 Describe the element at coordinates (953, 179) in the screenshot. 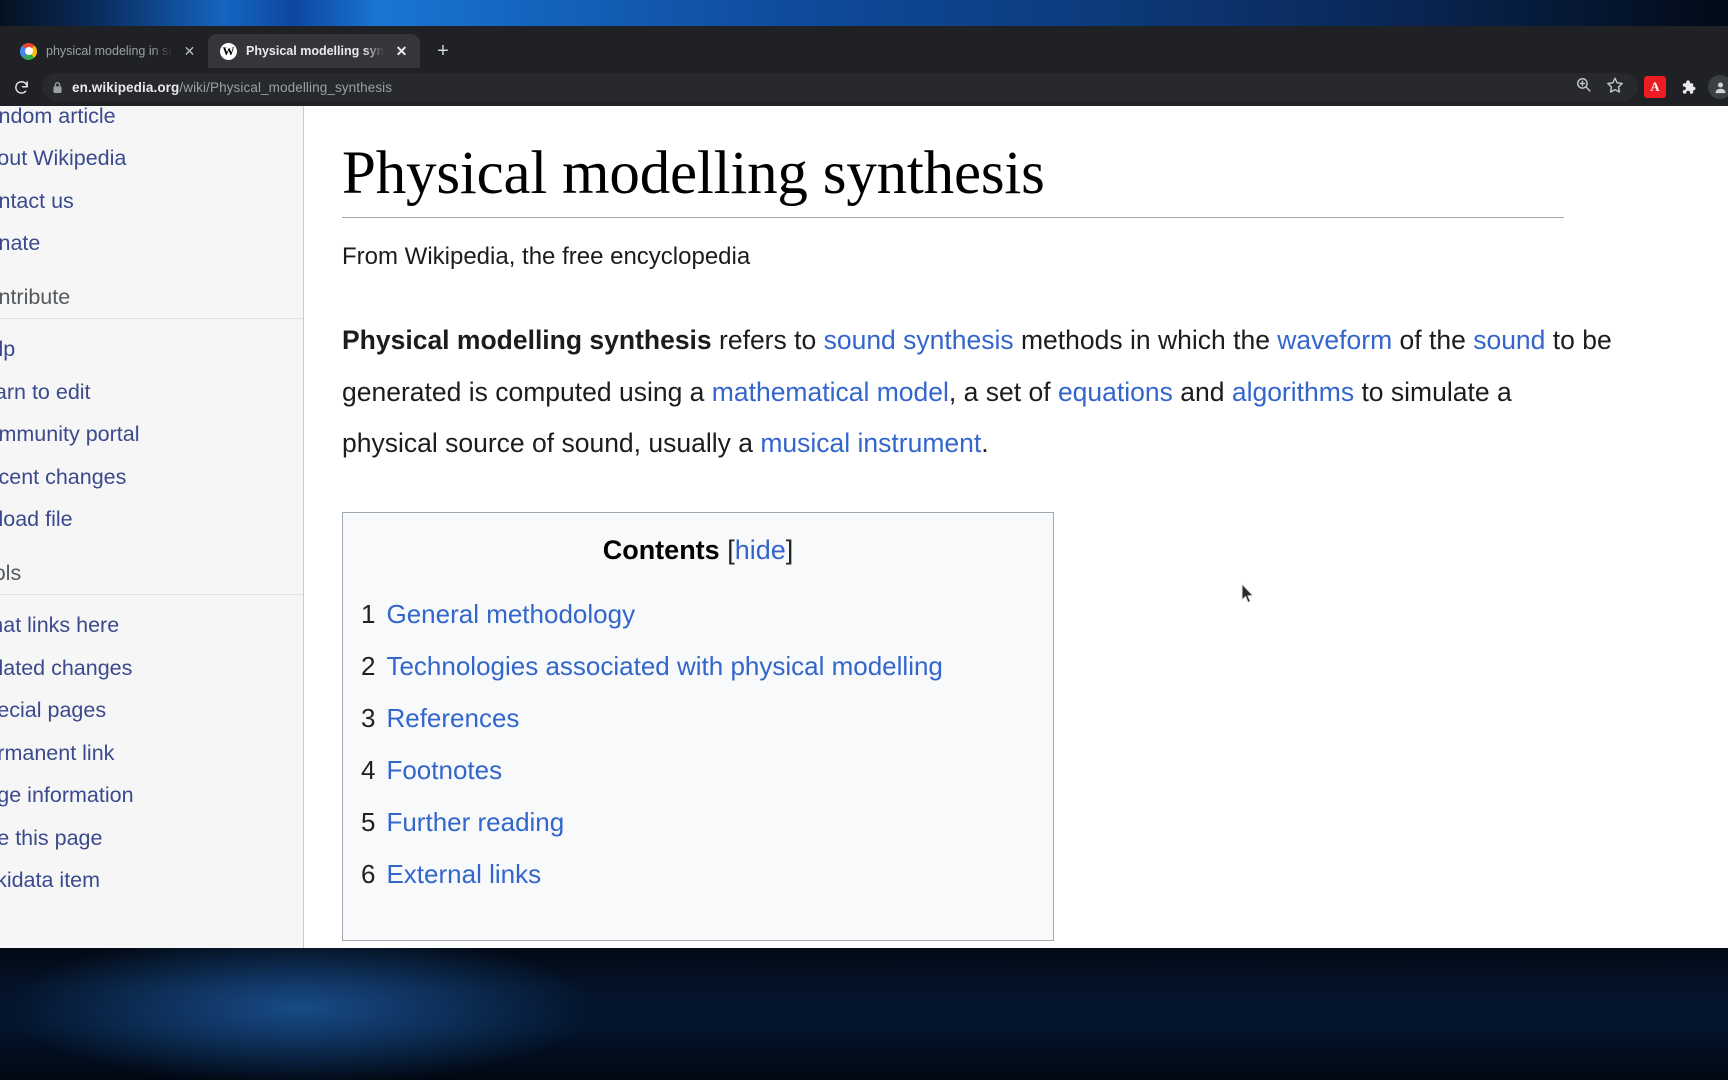

I see `page-title: Physical modelling synthesis` at that location.